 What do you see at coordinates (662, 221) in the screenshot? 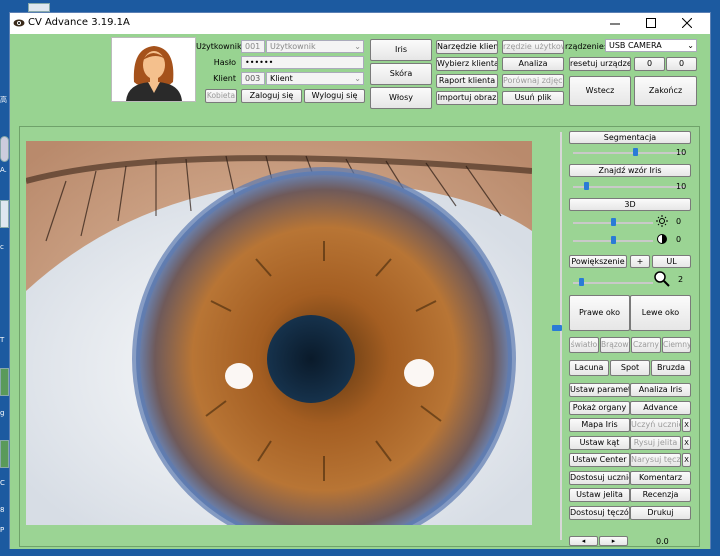
I see `sun-icon` at bounding box center [662, 221].